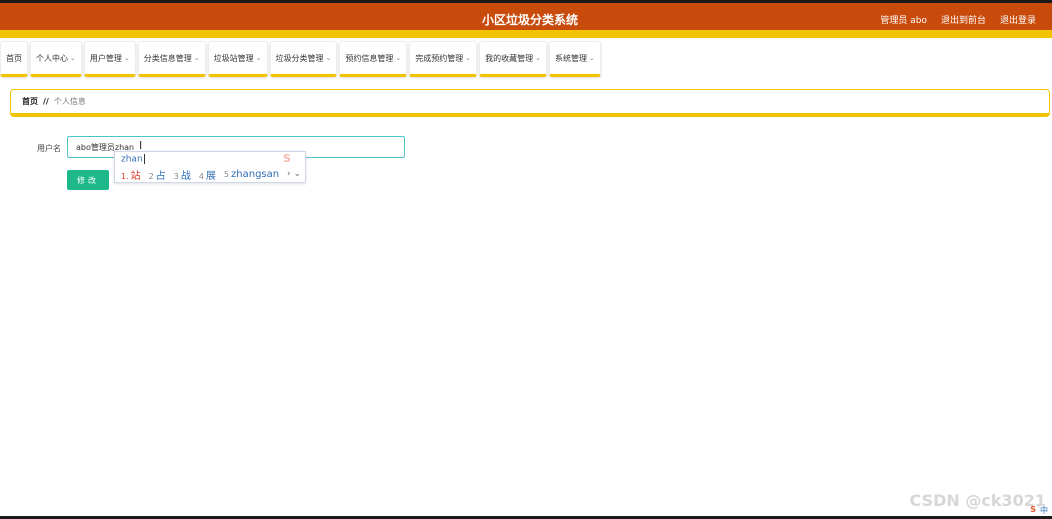 The height and width of the screenshot is (519, 1052). I want to click on nav-item-booking-management: 预约信息管理 ⌄, so click(373, 59).